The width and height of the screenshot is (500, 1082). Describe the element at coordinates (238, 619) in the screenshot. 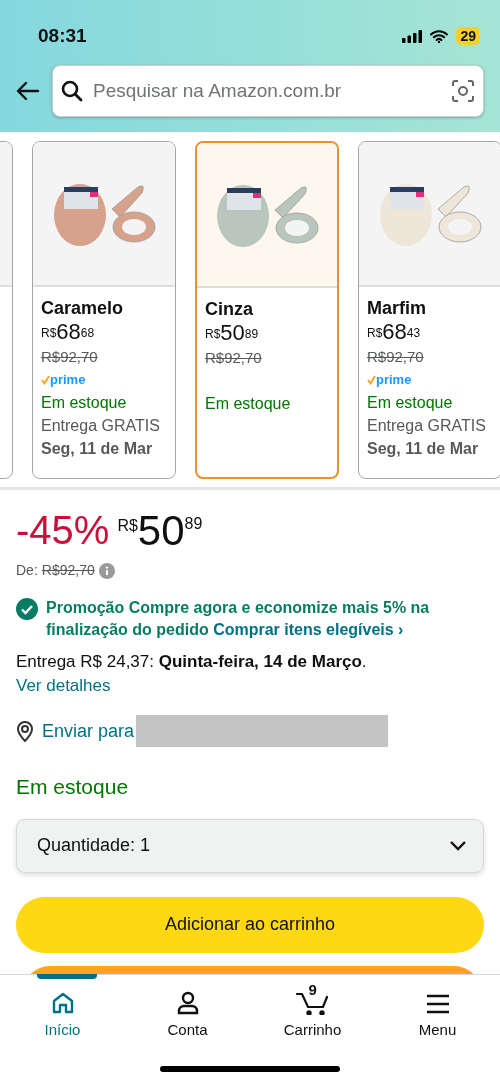

I see `promo-text: Promoção Compre agora e economize mais 5% na finalização do pedido Comprar itens elegíveis ›` at that location.